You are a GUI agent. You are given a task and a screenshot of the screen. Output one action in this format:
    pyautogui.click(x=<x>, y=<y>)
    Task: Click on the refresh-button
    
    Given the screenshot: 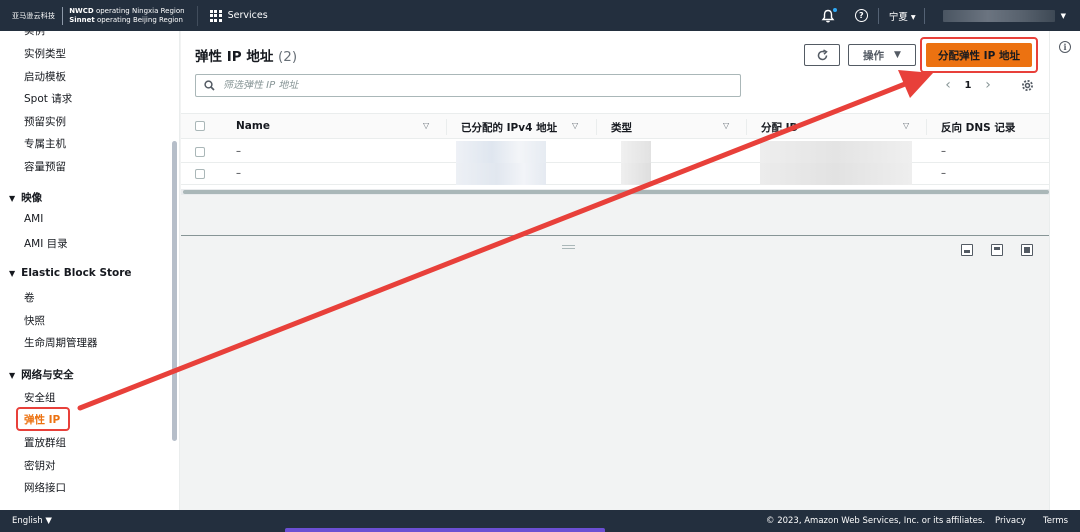 What is the action you would take?
    pyautogui.click(x=822, y=55)
    